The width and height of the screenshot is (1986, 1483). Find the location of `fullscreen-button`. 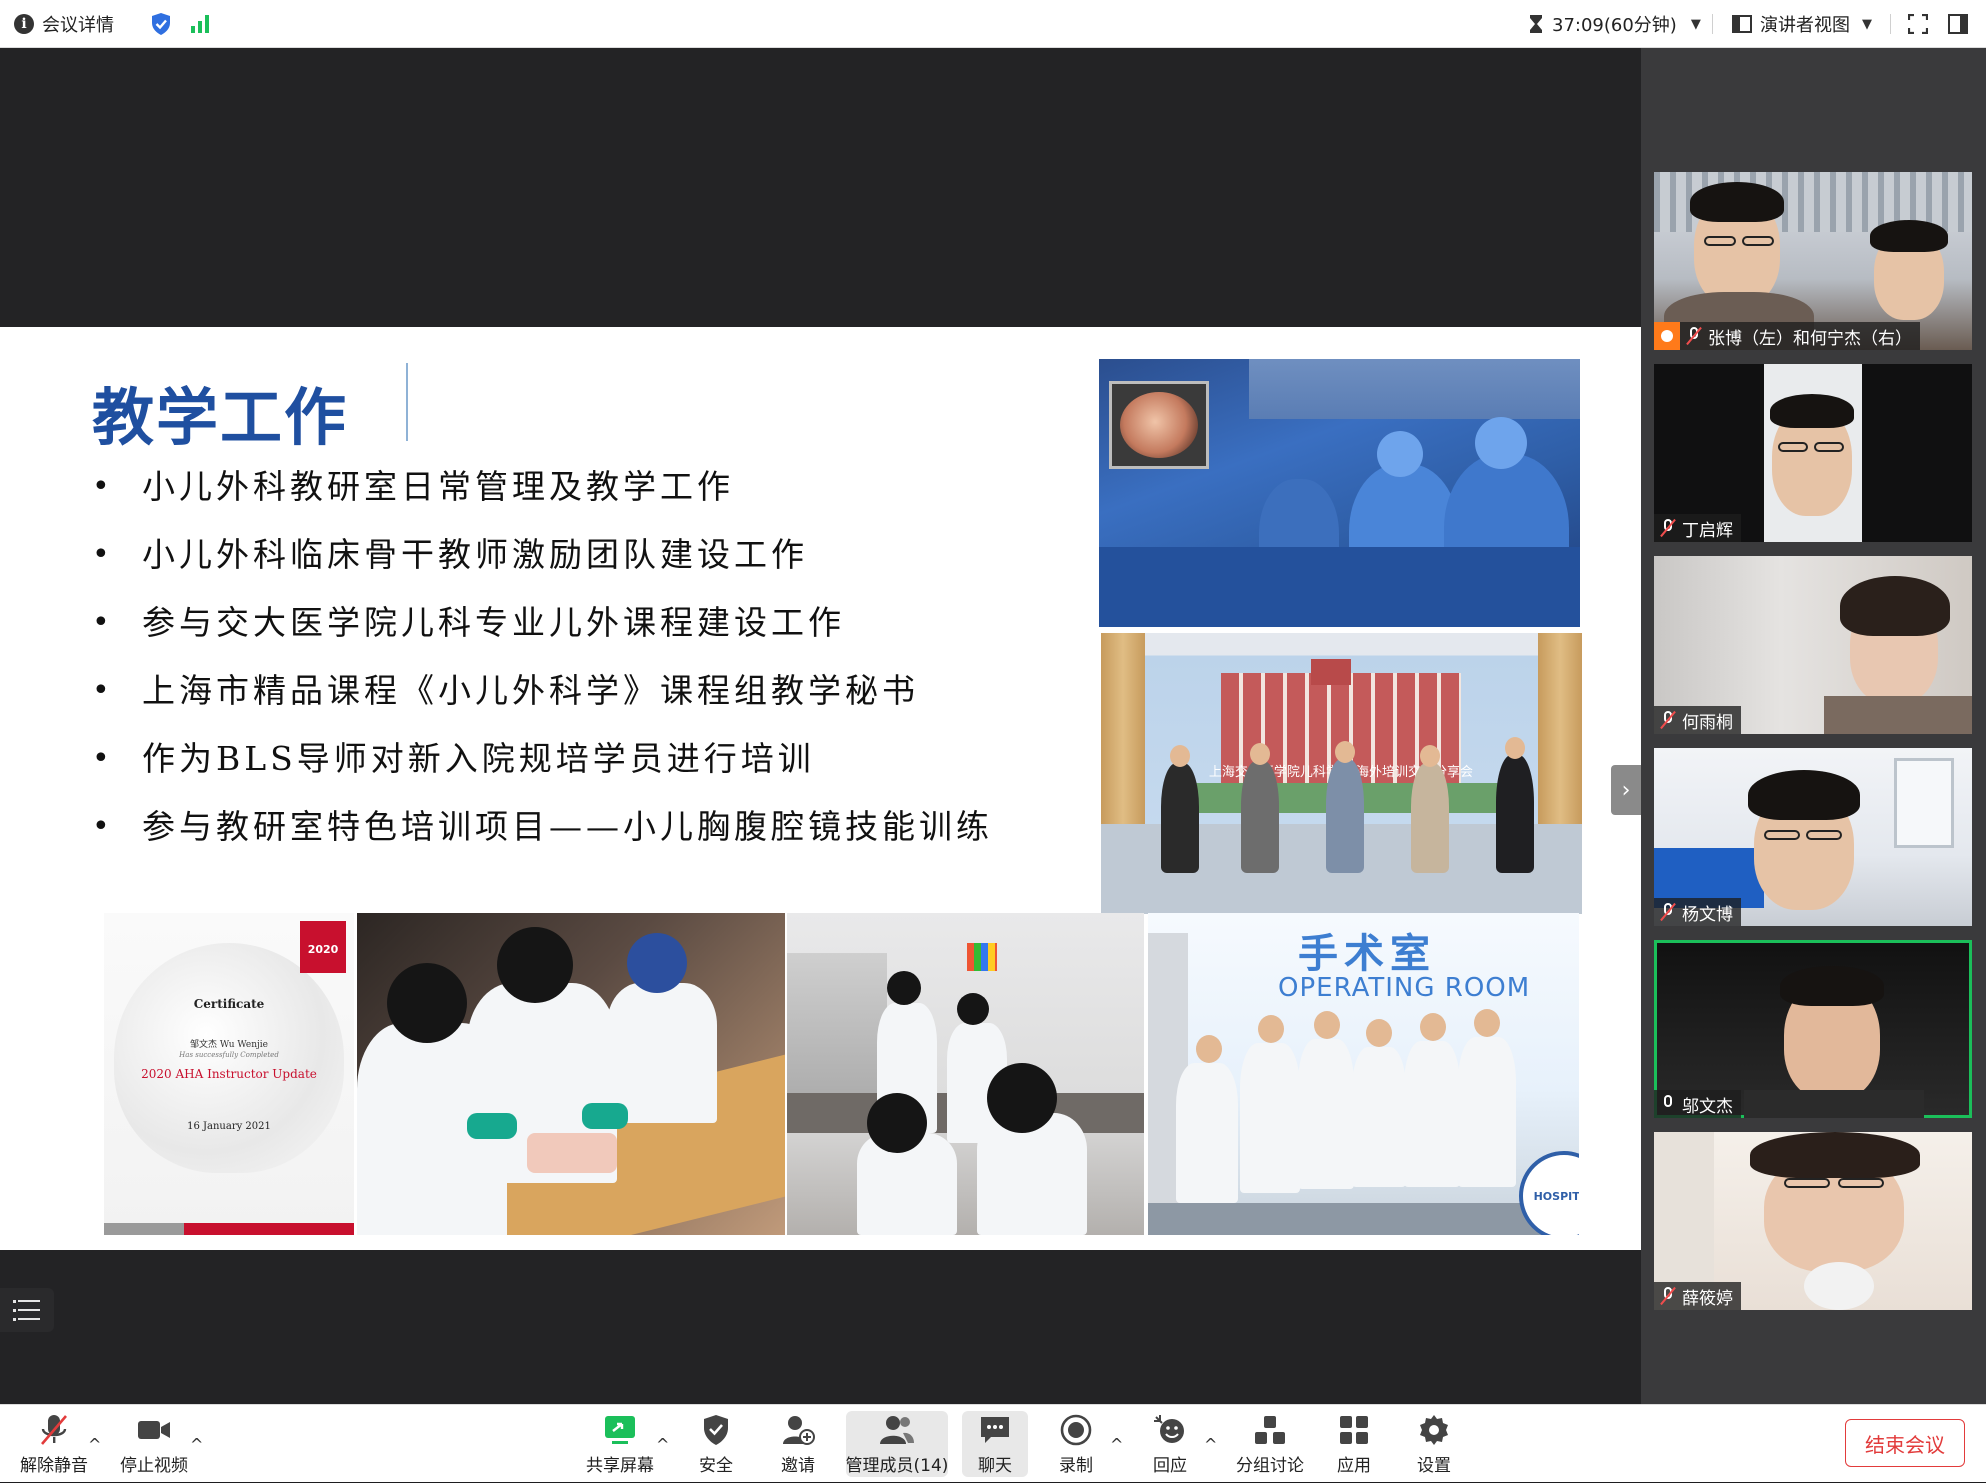

fullscreen-button is located at coordinates (1918, 24).